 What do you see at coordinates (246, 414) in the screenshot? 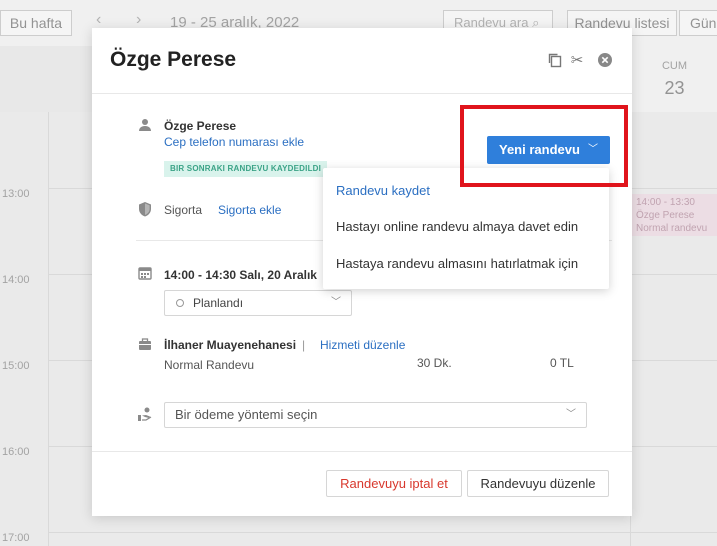
I see `payment-placeholder: Bir ödeme yöntemi seçin` at bounding box center [246, 414].